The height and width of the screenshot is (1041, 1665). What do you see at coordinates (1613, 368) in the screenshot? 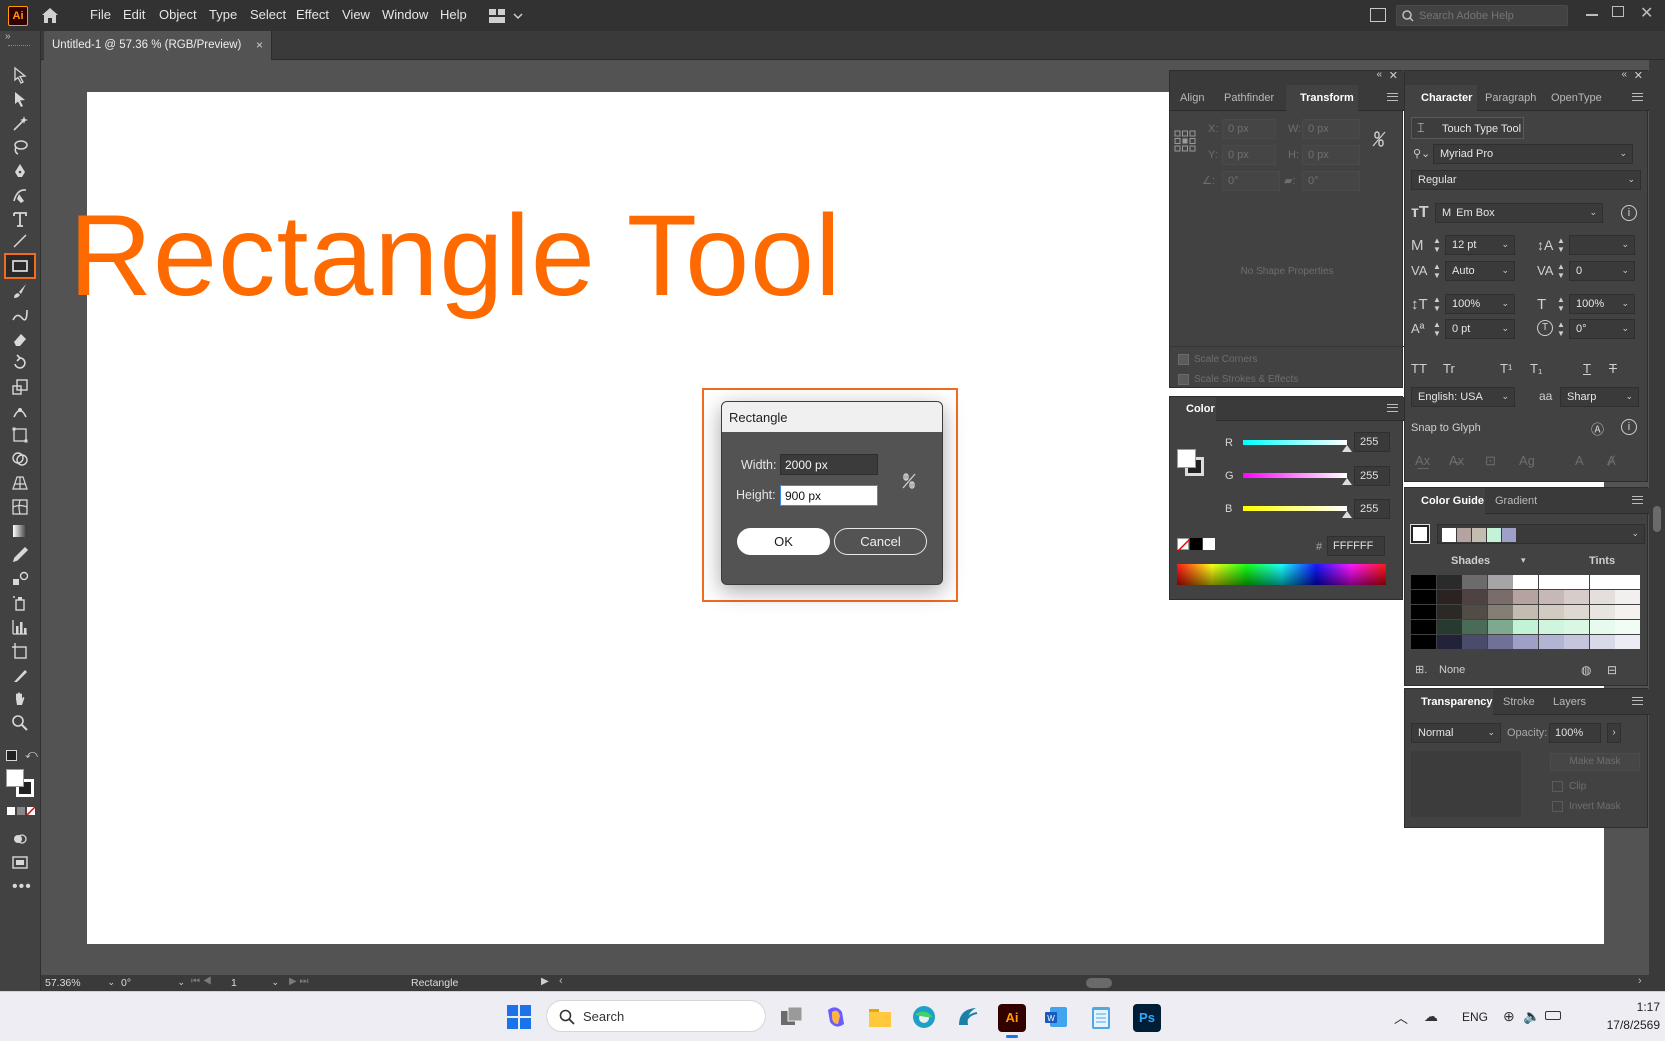
I see `strikethrough-button: T` at bounding box center [1613, 368].